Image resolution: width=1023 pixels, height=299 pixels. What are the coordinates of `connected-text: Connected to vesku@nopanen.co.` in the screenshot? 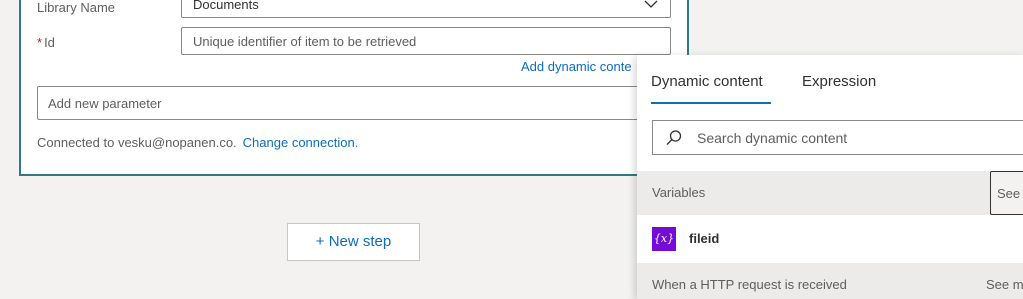 It's located at (137, 142).